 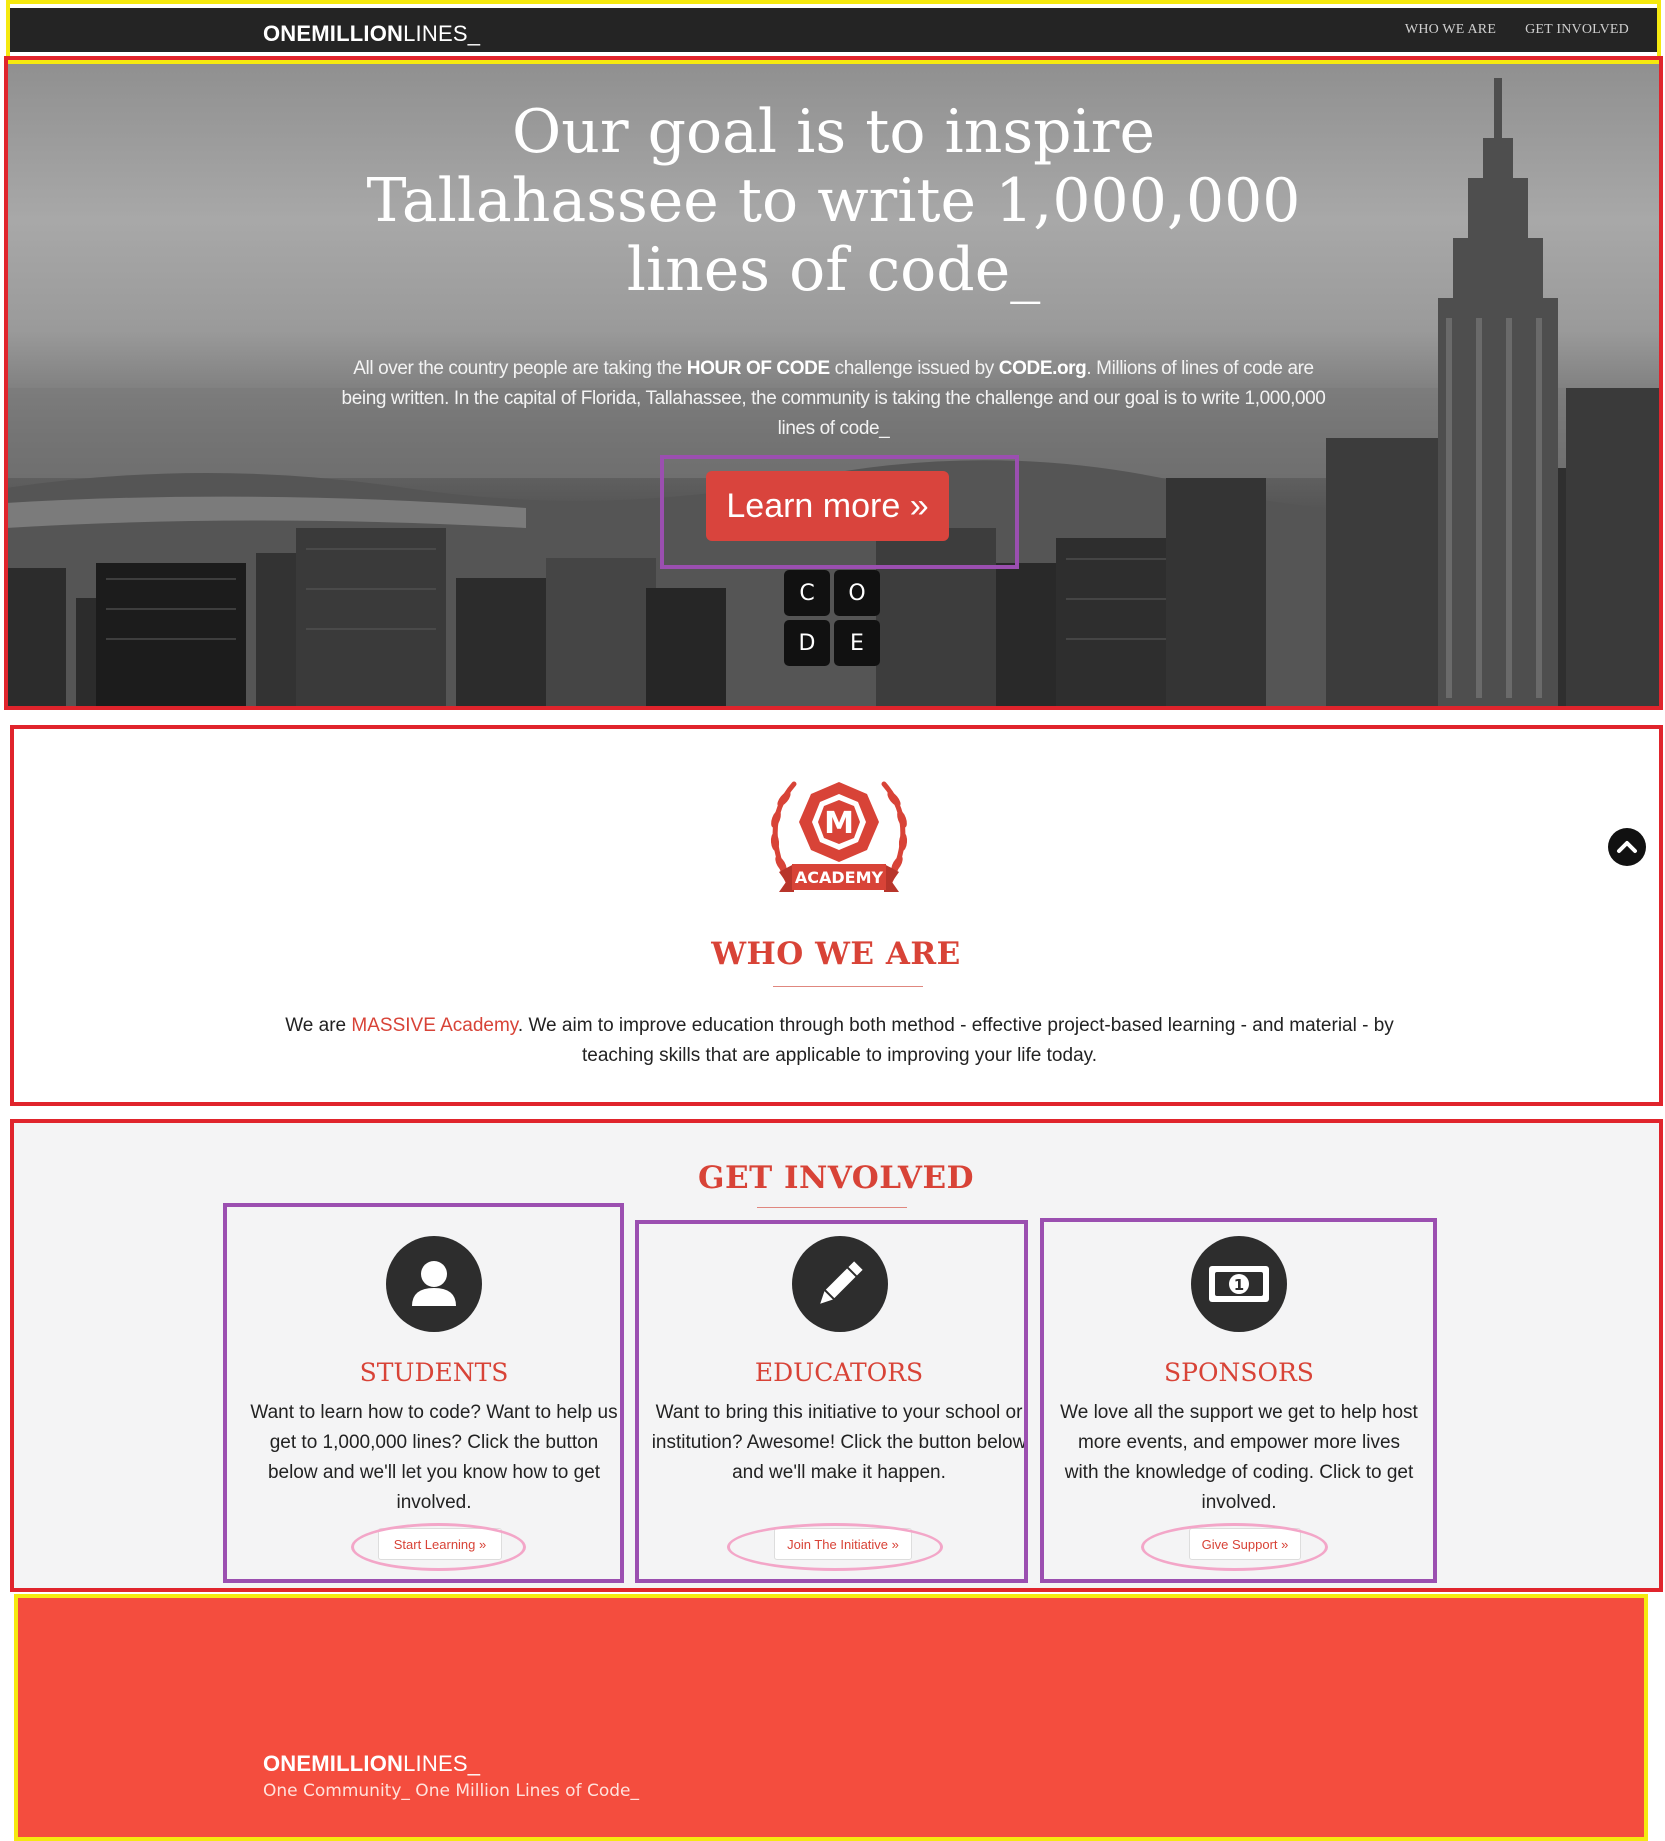 I want to click on sponsors-icon-circle: 1, so click(x=1239, y=1284).